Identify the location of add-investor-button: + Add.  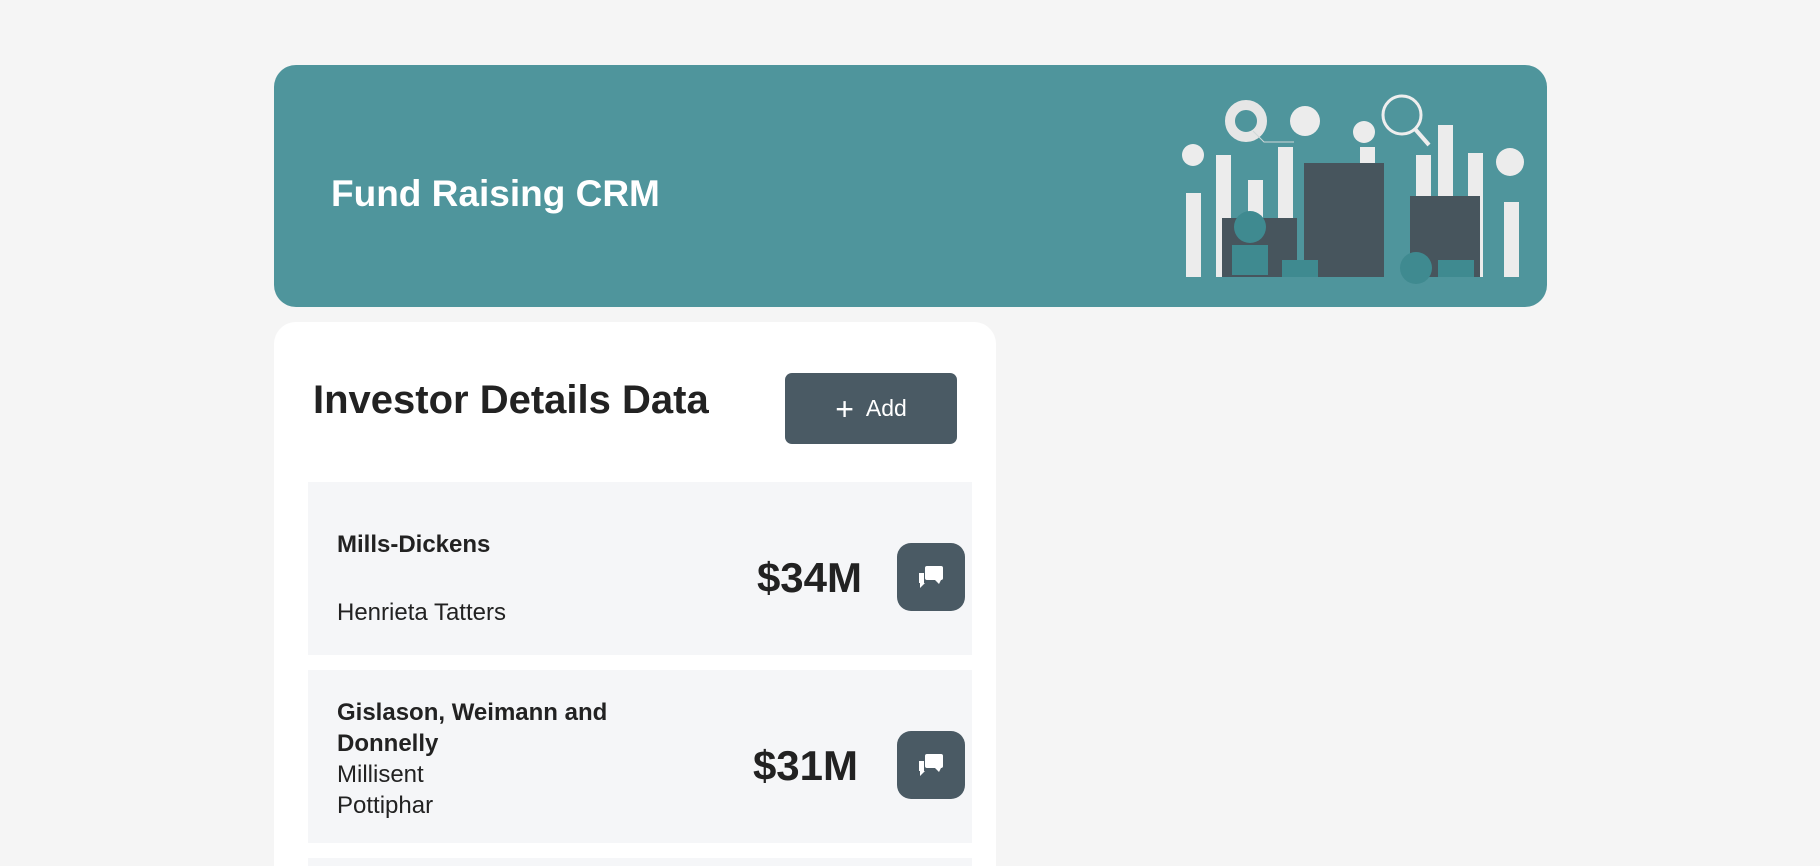
(871, 408).